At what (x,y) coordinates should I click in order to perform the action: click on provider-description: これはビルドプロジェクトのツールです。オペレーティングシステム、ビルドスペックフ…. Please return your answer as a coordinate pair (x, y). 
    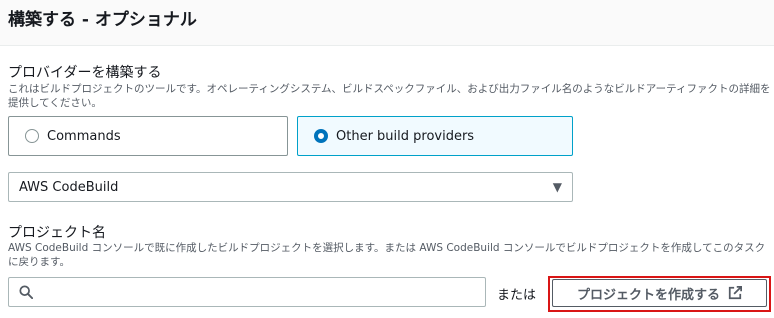
    Looking at the image, I should click on (389, 96).